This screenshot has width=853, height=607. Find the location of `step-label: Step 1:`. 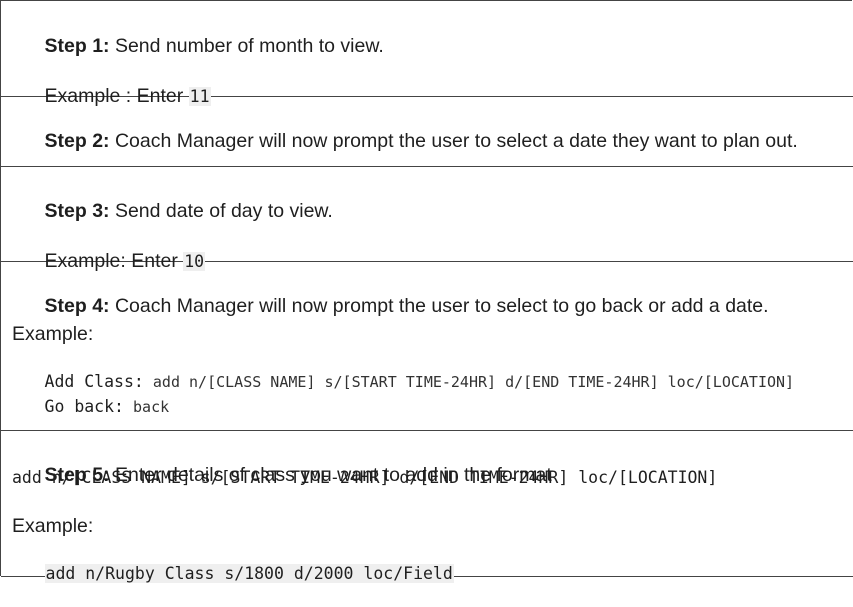

step-label: Step 1: is located at coordinates (77, 46).